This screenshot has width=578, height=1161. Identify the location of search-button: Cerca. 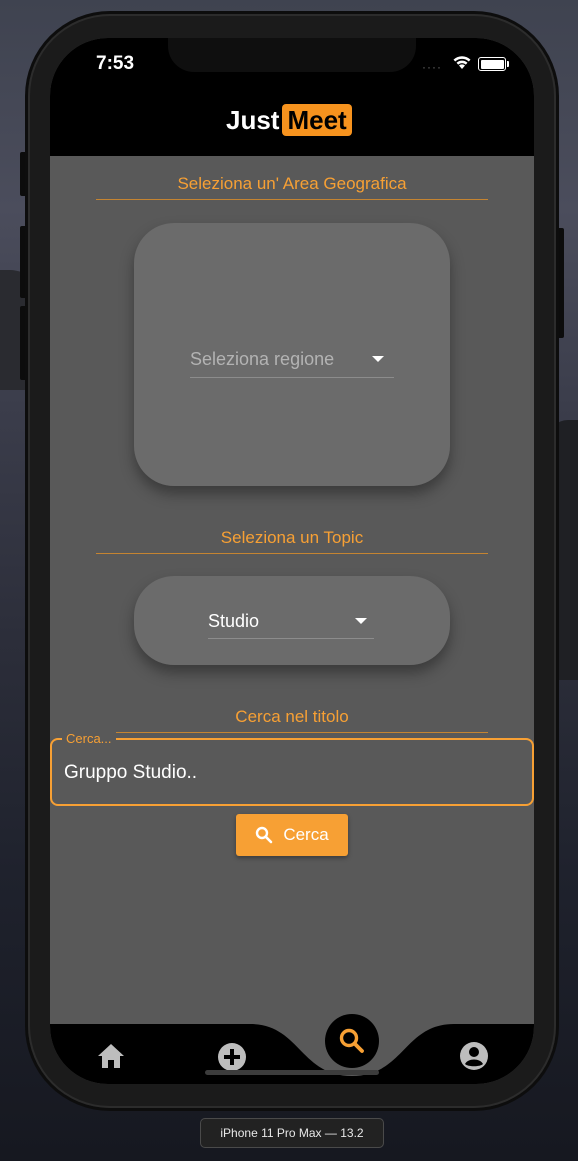
(292, 835).